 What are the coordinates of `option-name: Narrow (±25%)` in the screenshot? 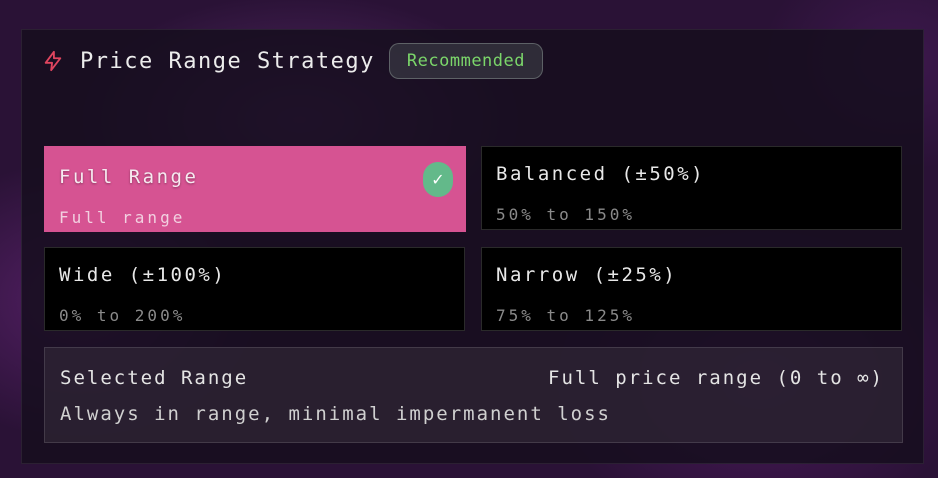 It's located at (587, 275).